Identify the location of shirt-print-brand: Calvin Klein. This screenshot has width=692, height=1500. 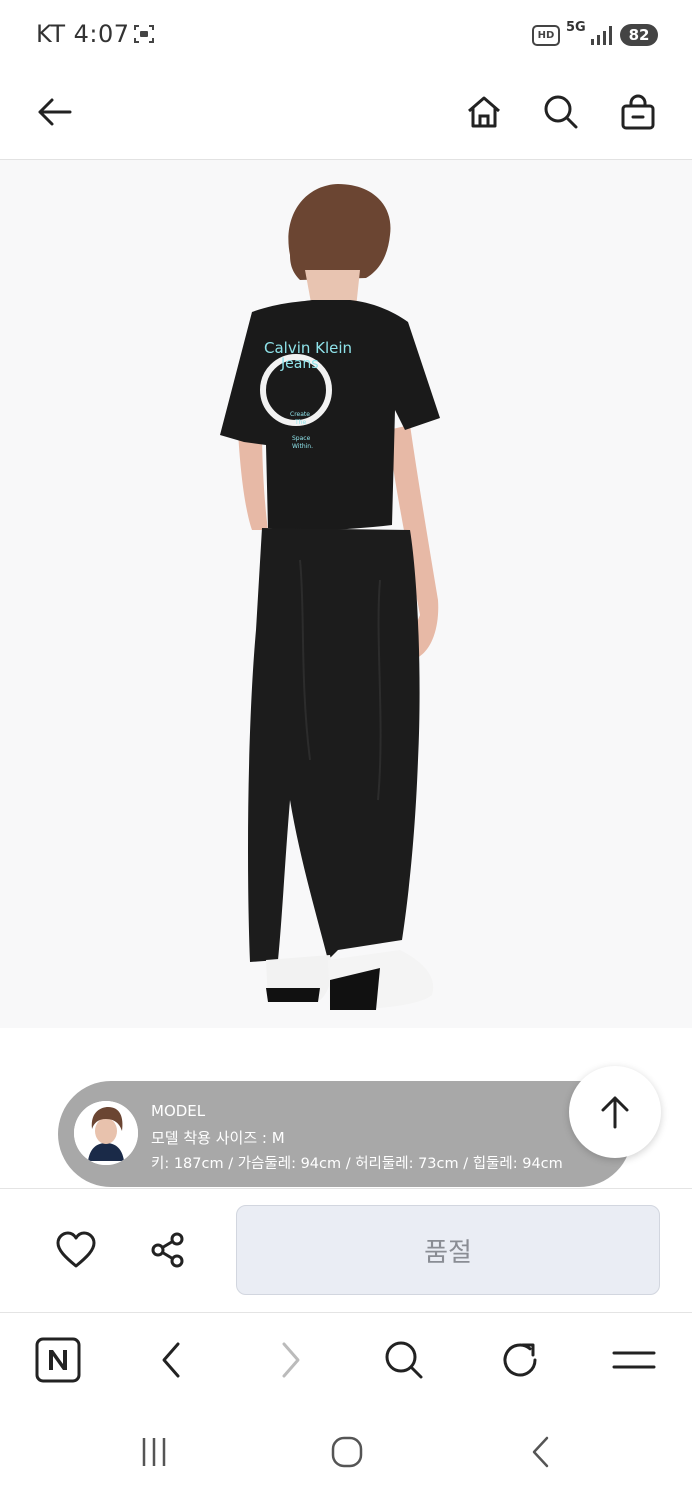
(308, 348).